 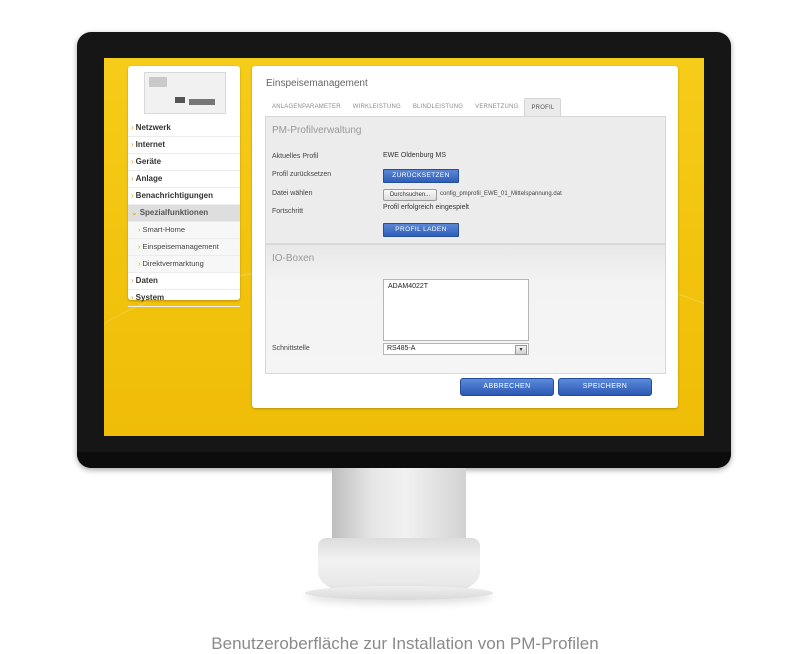 What do you see at coordinates (399, 508) in the screenshot?
I see `monitor-stand-neck` at bounding box center [399, 508].